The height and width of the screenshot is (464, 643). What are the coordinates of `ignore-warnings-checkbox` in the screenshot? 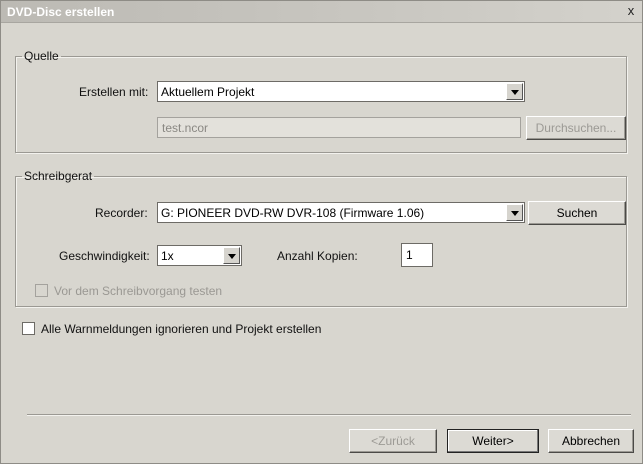 It's located at (28, 328).